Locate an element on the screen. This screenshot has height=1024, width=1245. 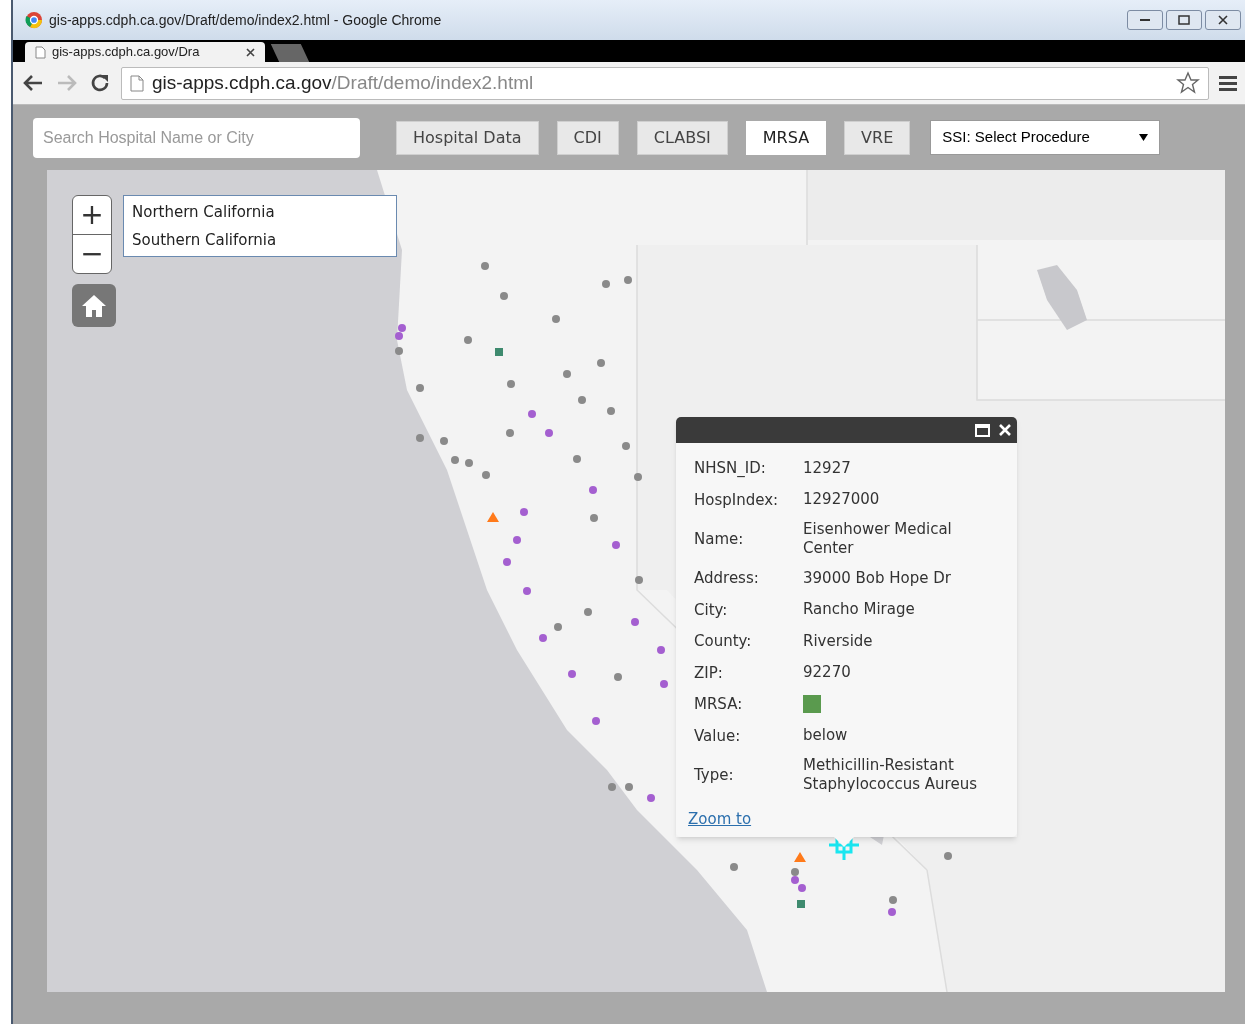
layer-button: CDI is located at coordinates (587, 137).